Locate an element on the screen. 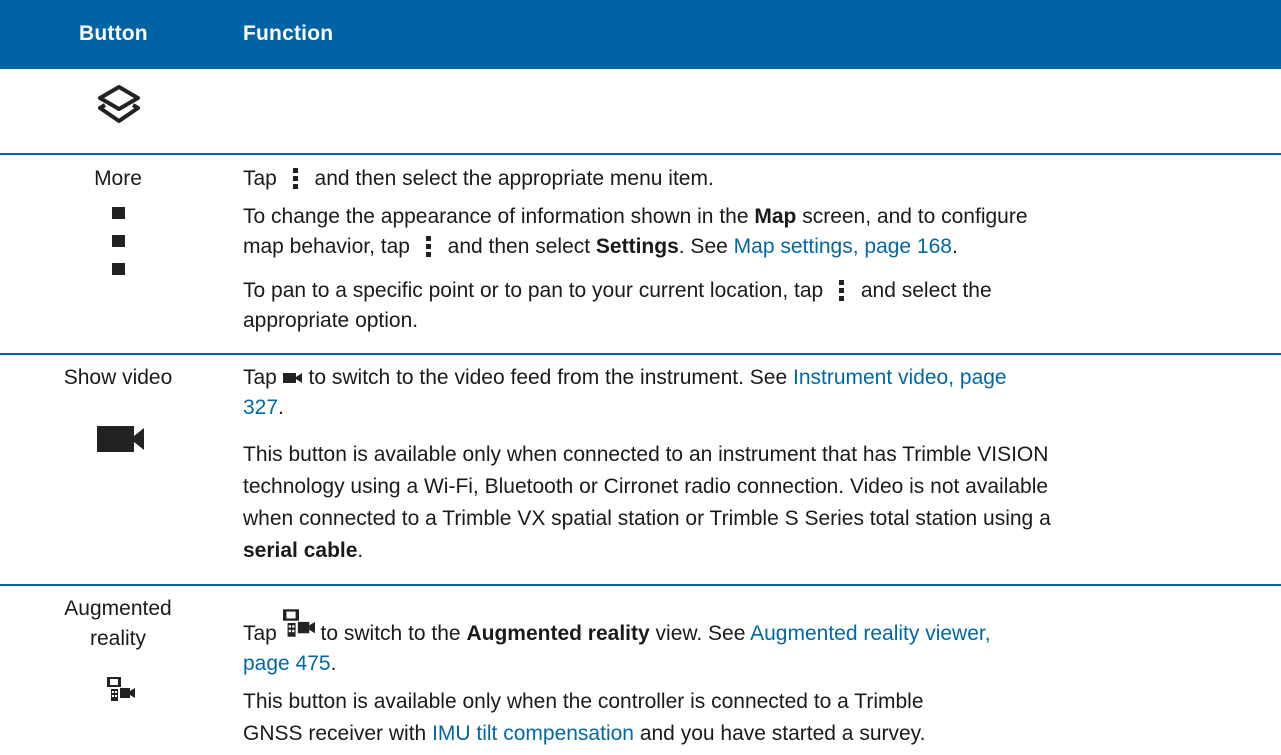 This screenshot has width=1281, height=755. table-header: Button Function is located at coordinates (640, 34).